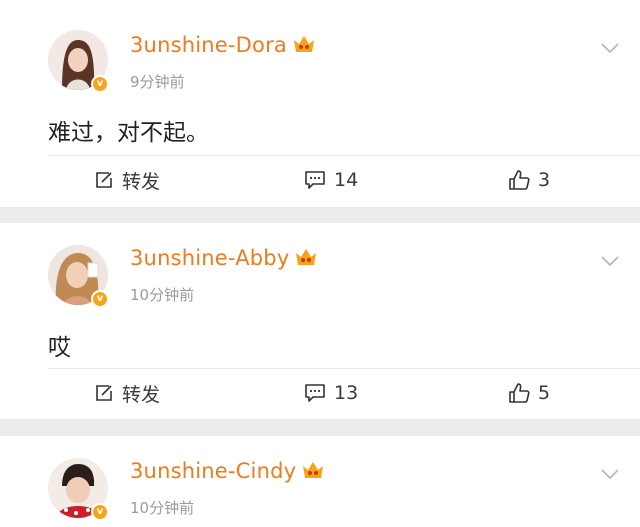  What do you see at coordinates (346, 180) in the screenshot?
I see `comment-count: 14` at bounding box center [346, 180].